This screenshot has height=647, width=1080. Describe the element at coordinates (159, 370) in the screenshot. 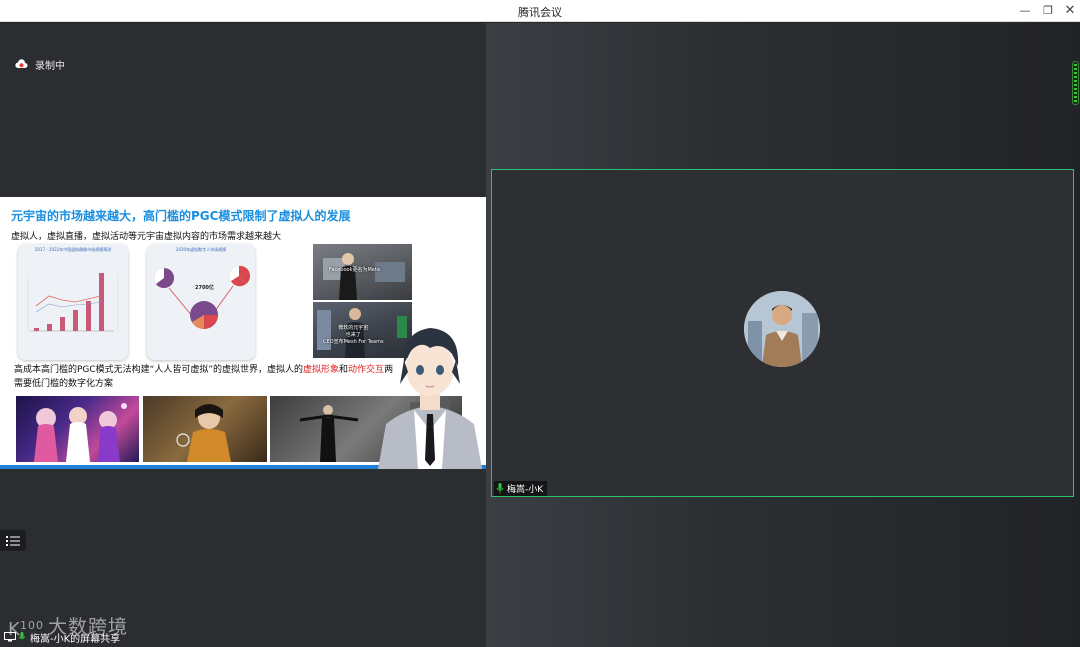

I see `paragraph-text: 高成本高门槛的PGC模式无法构建“人人皆可虚拟”的虚拟世界，虚拟人的` at that location.